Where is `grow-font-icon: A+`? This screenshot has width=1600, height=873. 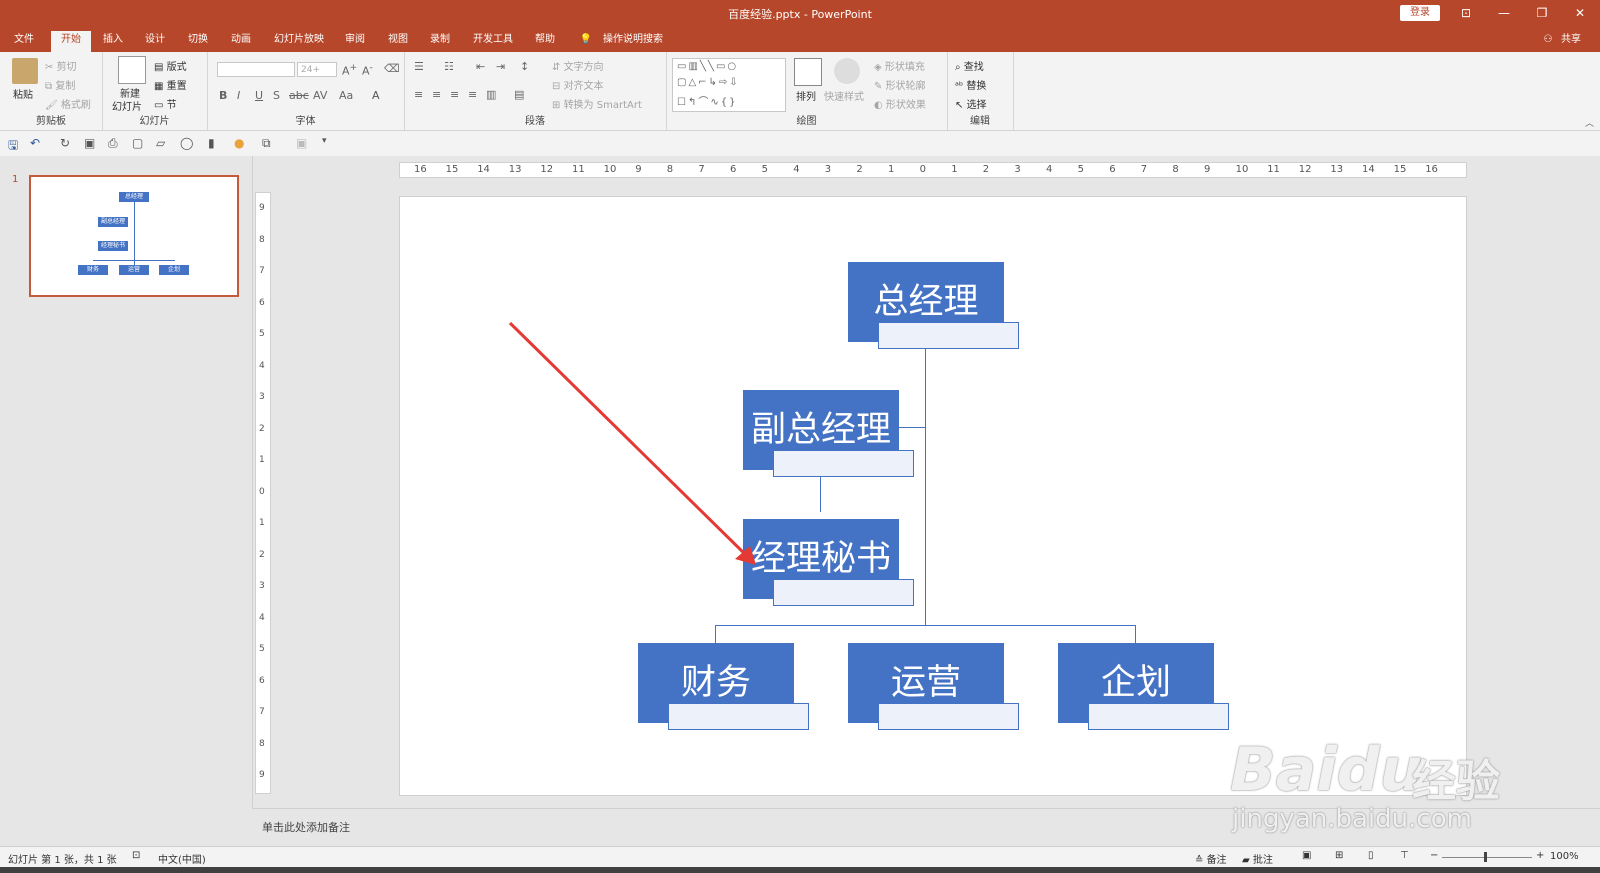
grow-font-icon: A+ is located at coordinates (349, 70).